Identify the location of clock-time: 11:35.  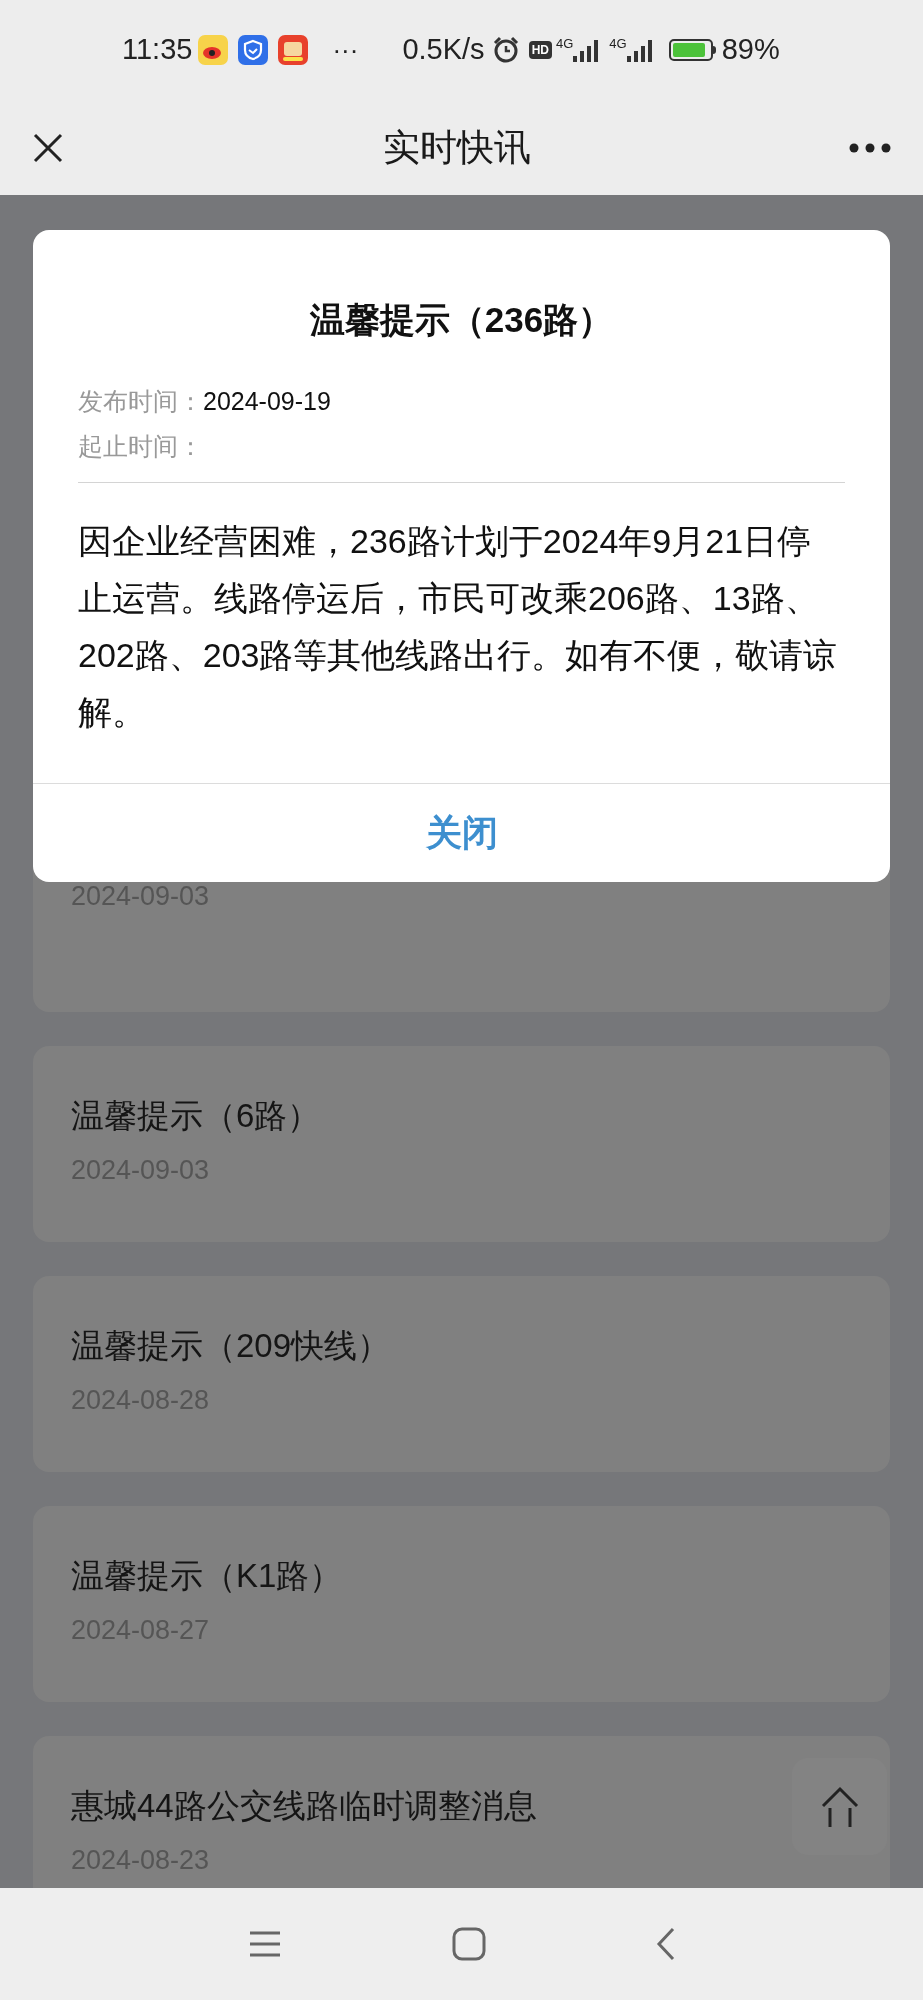
(157, 50).